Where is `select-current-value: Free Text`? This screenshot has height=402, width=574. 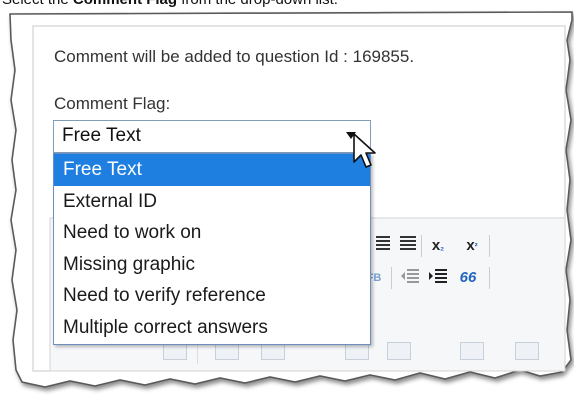
select-current-value: Free Text is located at coordinates (101, 135).